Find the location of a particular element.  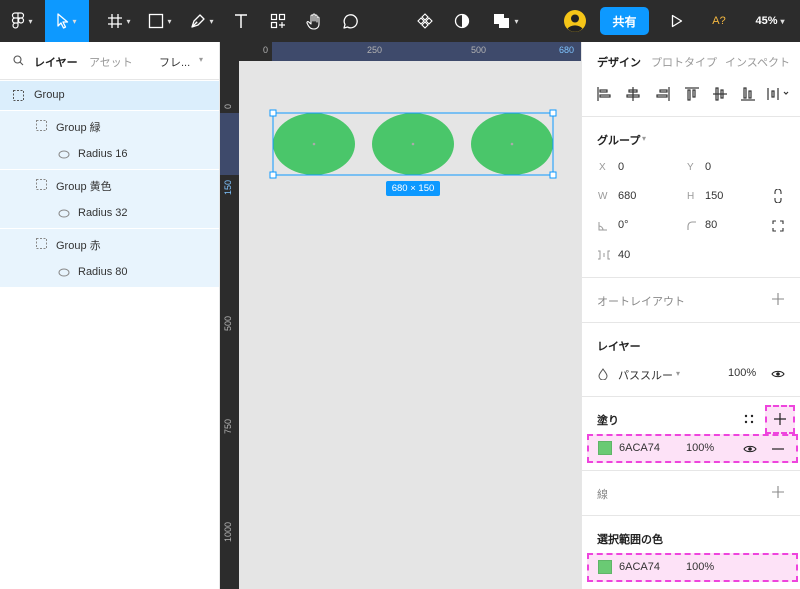

independent-corners-icon is located at coordinates (778, 226).